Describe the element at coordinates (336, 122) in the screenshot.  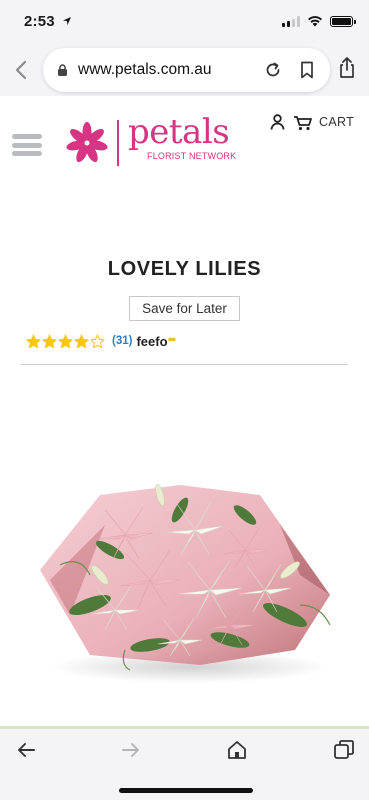
I see `cart-link: CART` at that location.